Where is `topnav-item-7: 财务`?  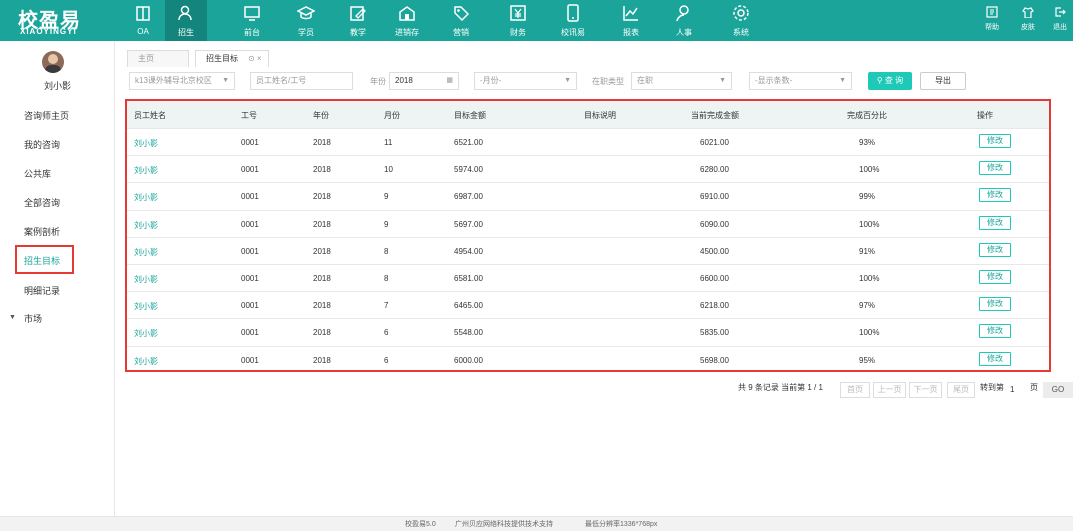 topnav-item-7: 财务 is located at coordinates (518, 20).